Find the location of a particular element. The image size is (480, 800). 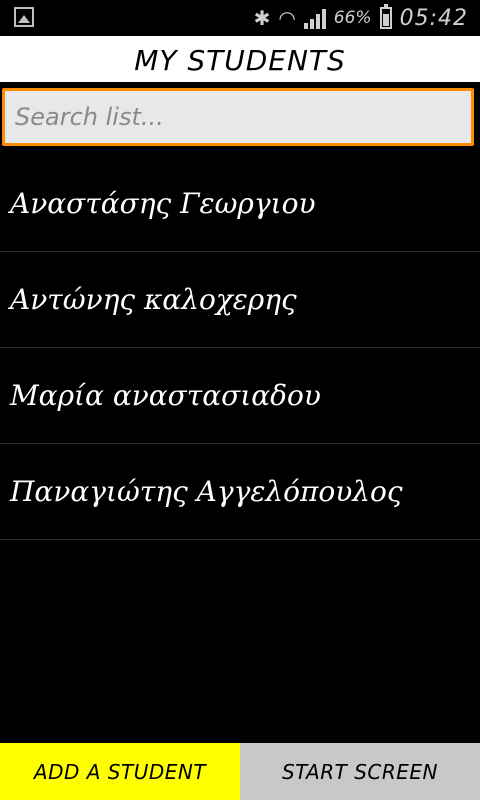

search-input is located at coordinates (238, 117).